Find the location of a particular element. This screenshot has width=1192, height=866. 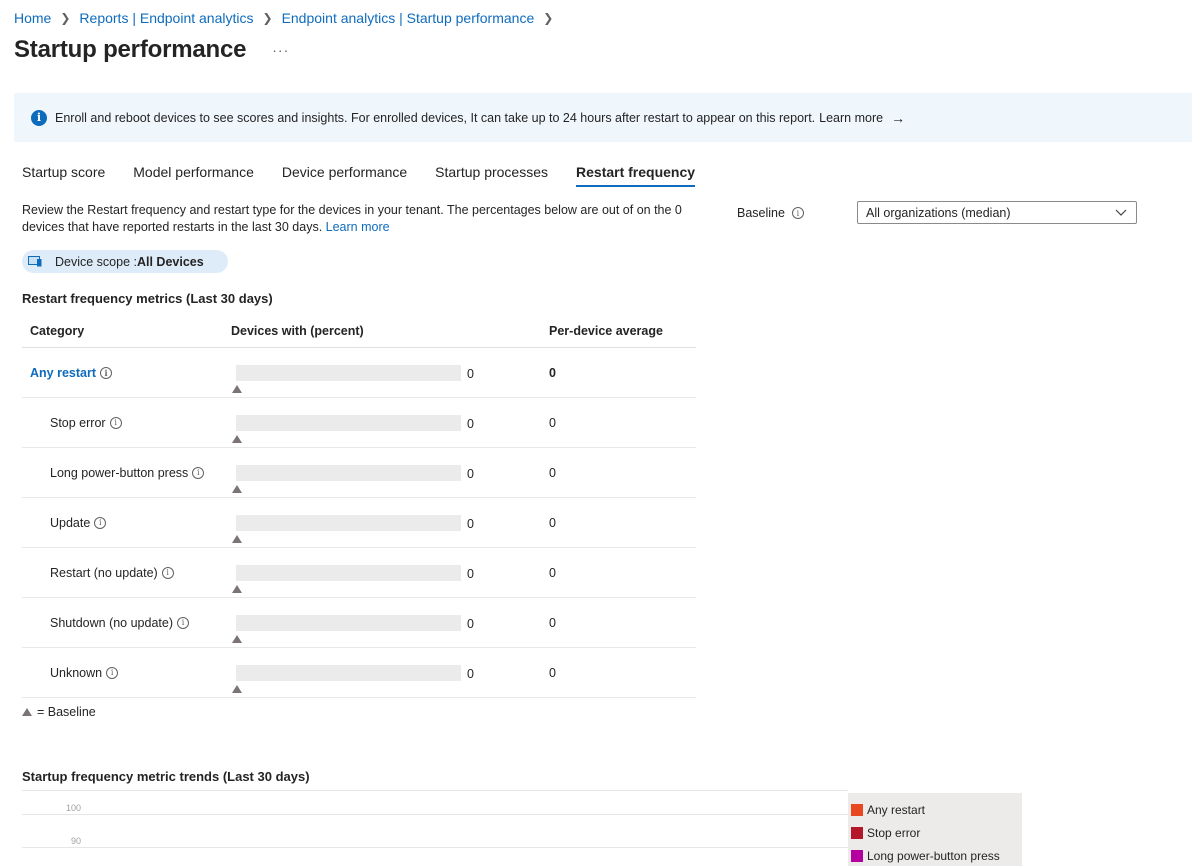

table-row: Restart (no update) i 0 0 is located at coordinates (359, 573).